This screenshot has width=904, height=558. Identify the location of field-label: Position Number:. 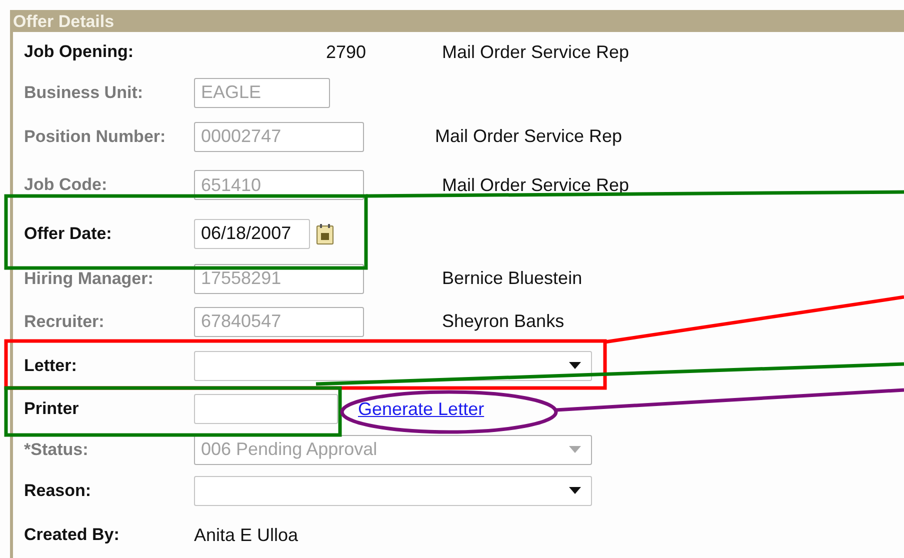
(95, 136).